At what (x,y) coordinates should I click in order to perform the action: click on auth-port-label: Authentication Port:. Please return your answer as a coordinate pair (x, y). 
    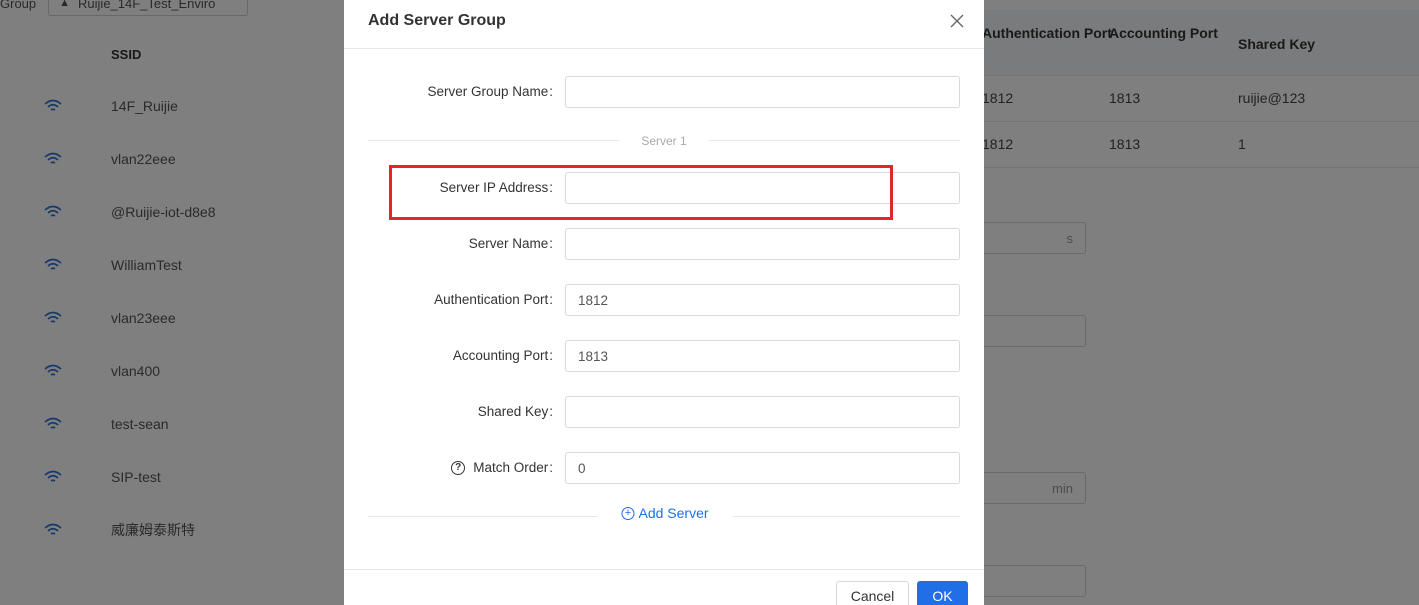
    Looking at the image, I should click on (493, 299).